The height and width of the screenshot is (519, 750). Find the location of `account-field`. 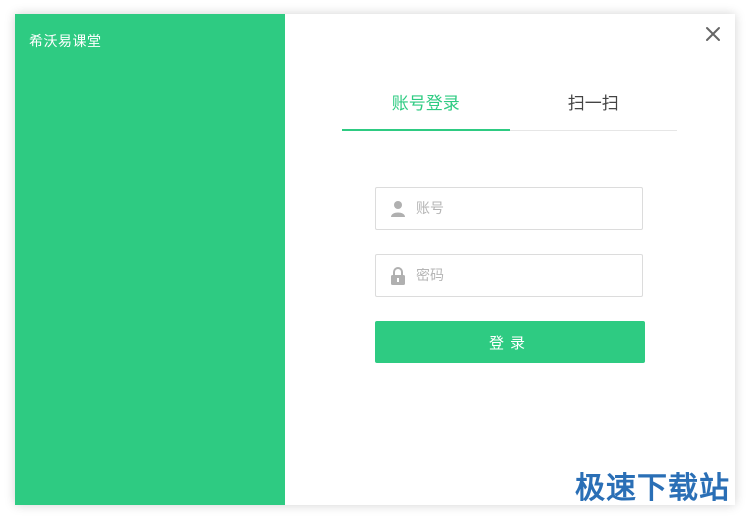

account-field is located at coordinates (509, 208).